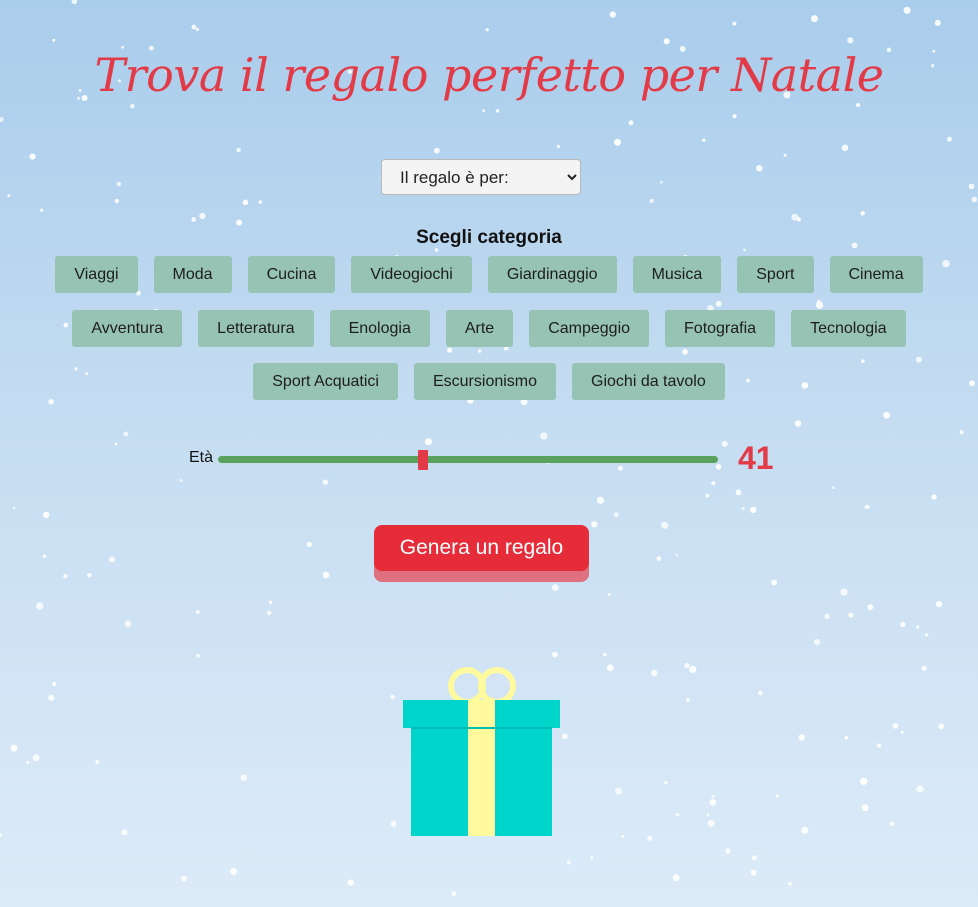 This screenshot has width=978, height=907. I want to click on gift-box-icon, so click(481, 751).